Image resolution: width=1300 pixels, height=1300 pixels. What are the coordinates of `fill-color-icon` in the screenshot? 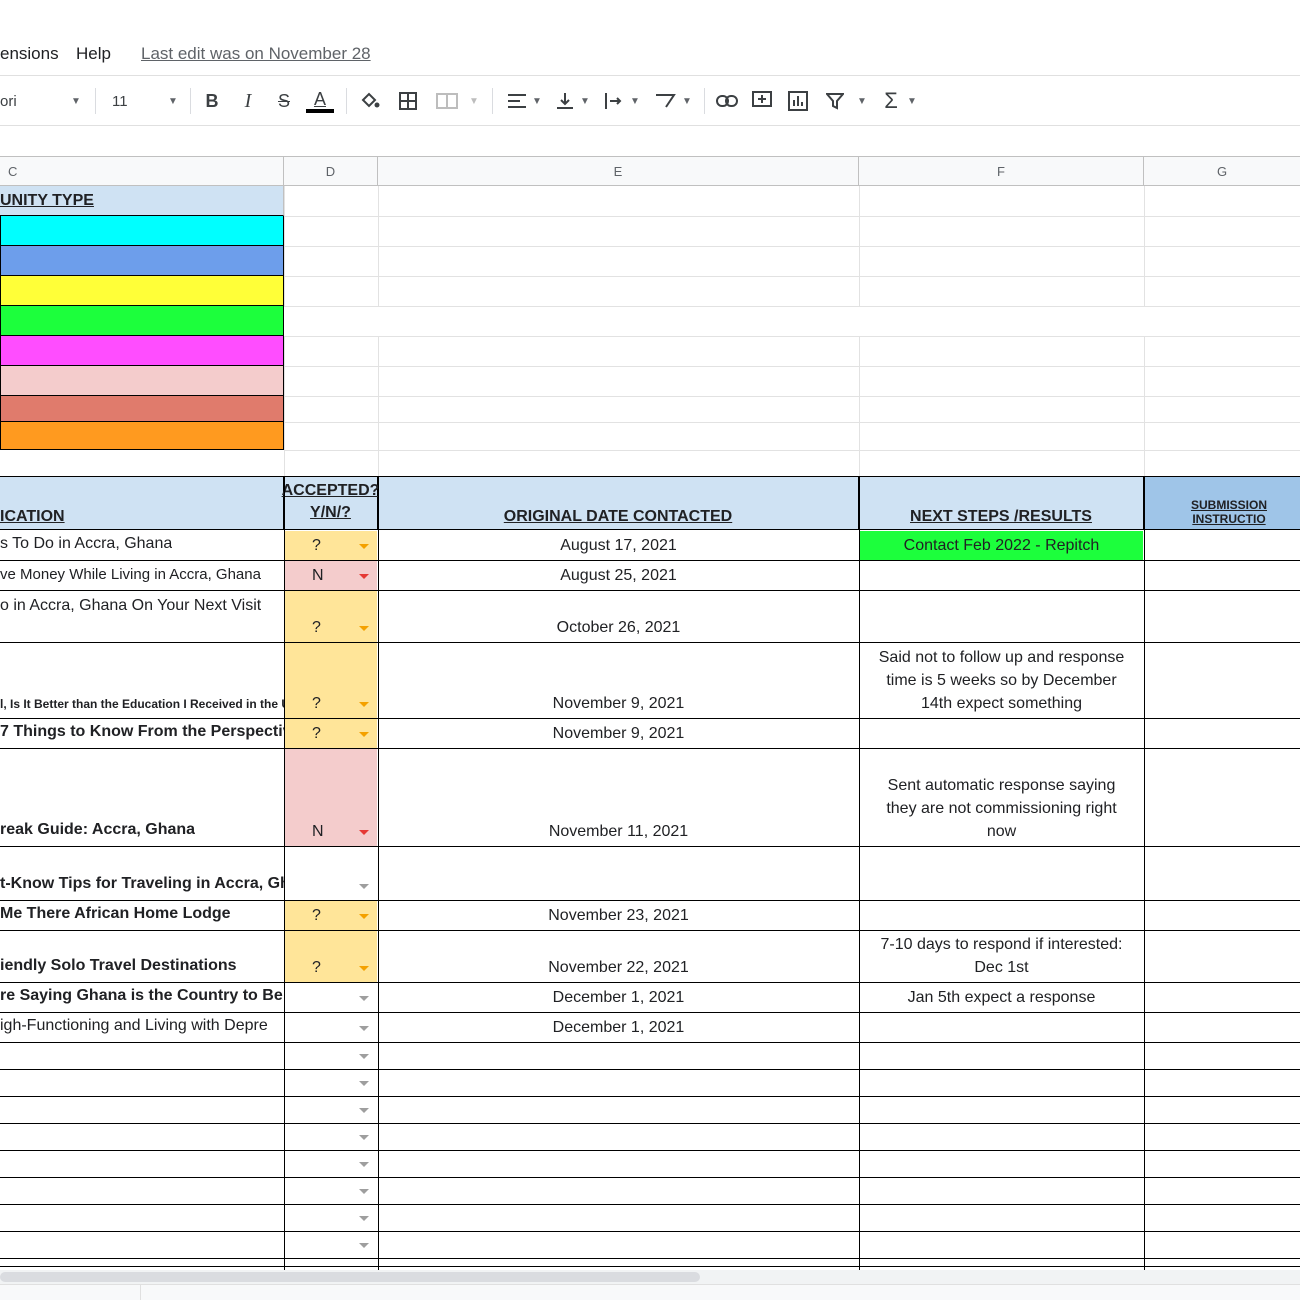 It's located at (370, 101).